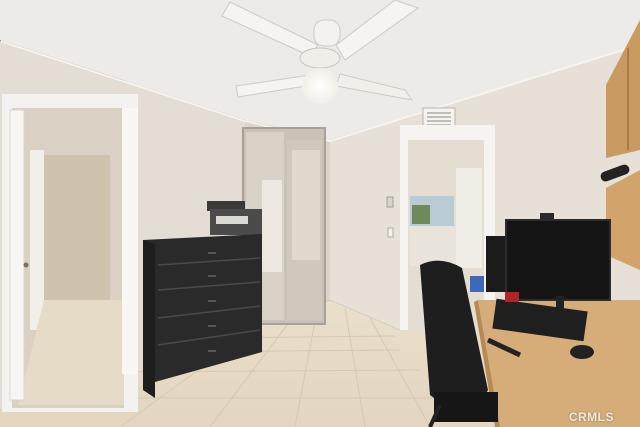 The height and width of the screenshot is (427, 640). Describe the element at coordinates (433, 246) in the screenshot. I see `adjacent-room-wall` at that location.